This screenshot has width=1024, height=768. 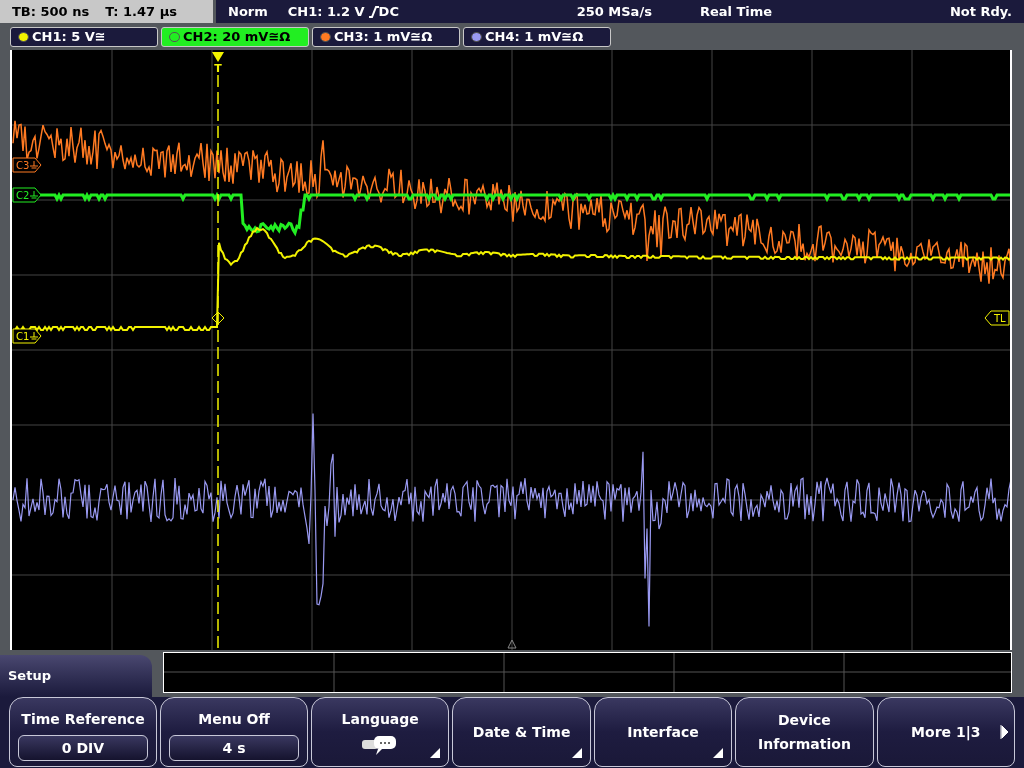 I want to click on channel-tab: CH3: 1 mV≅Ω, so click(x=386, y=37).